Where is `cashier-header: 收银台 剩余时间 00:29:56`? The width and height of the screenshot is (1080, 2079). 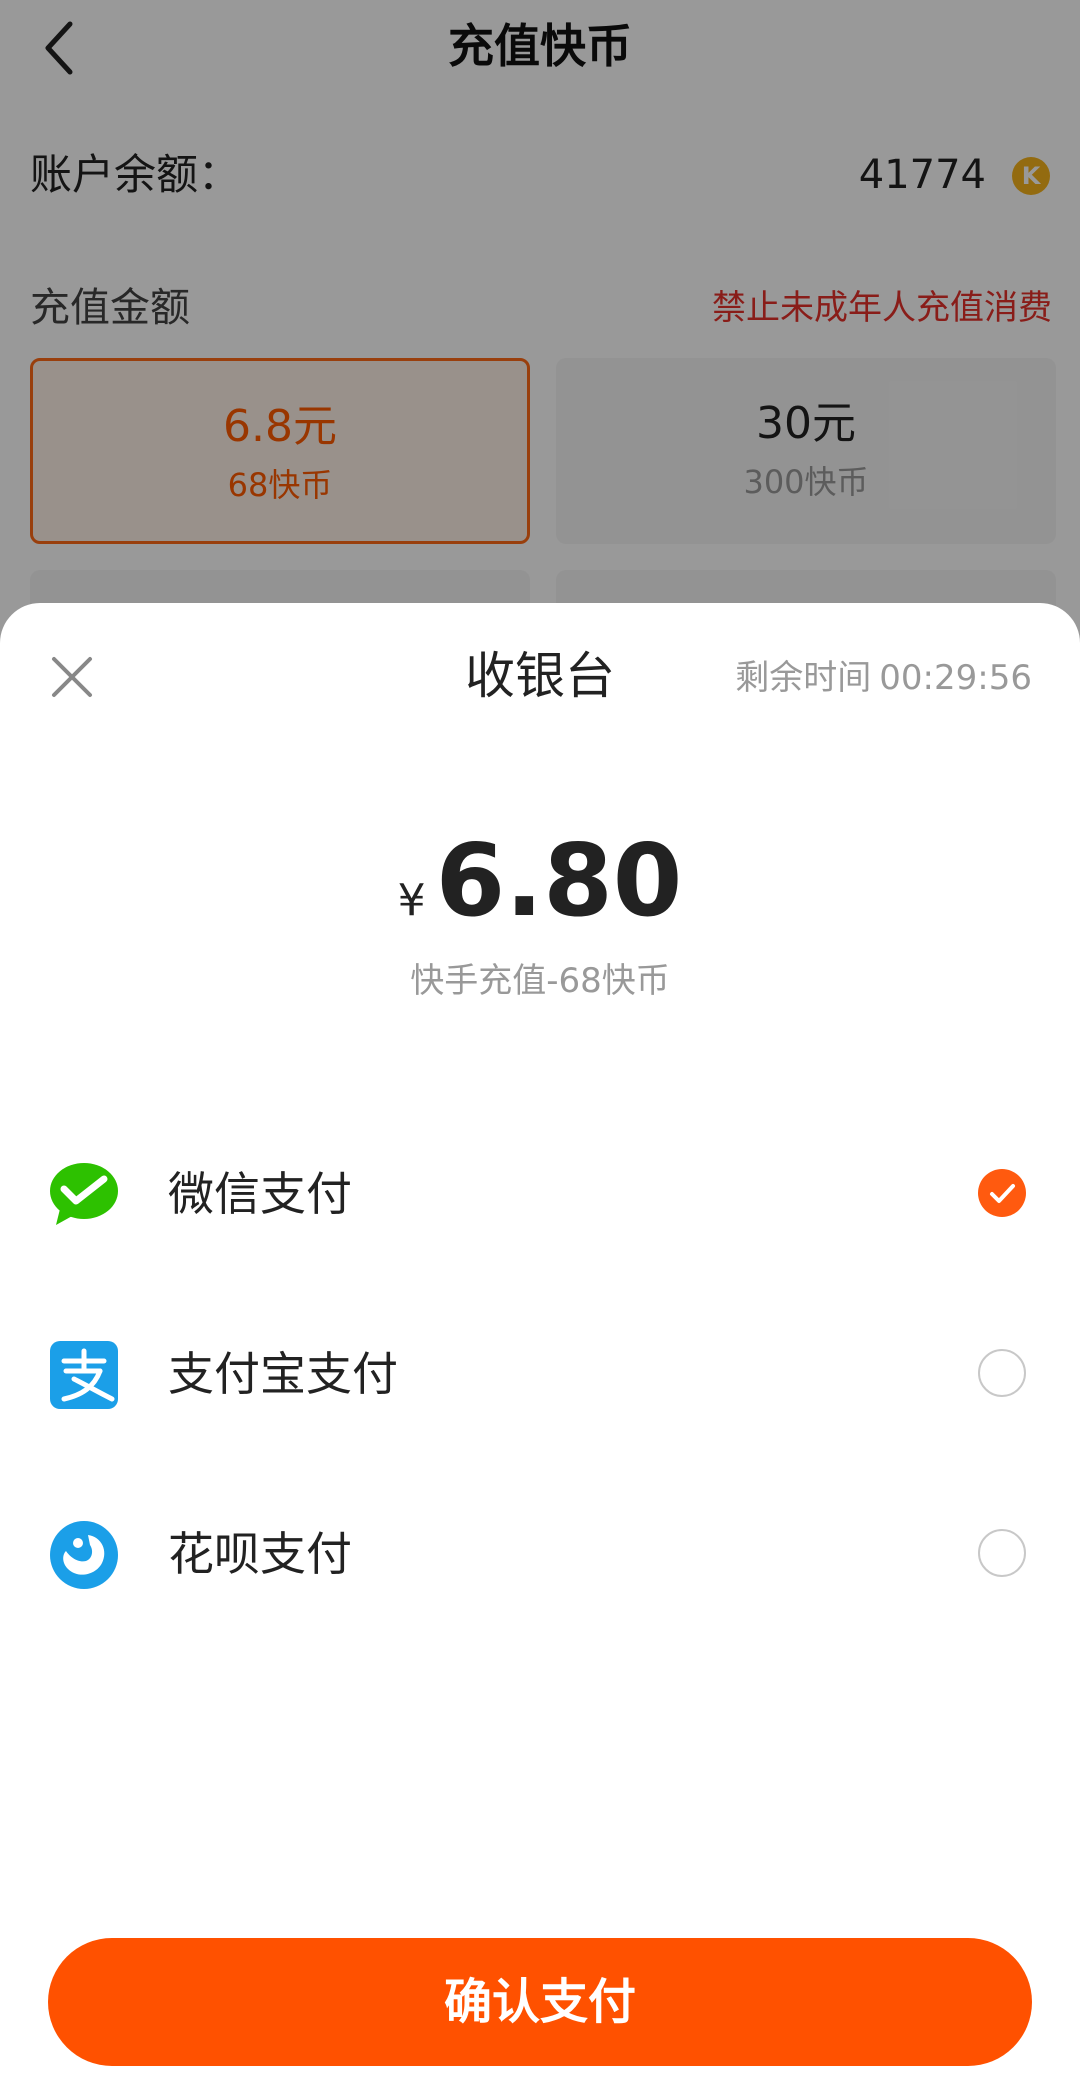
cashier-header: 收银台 剩余时间 00:29:56 is located at coordinates (540, 673).